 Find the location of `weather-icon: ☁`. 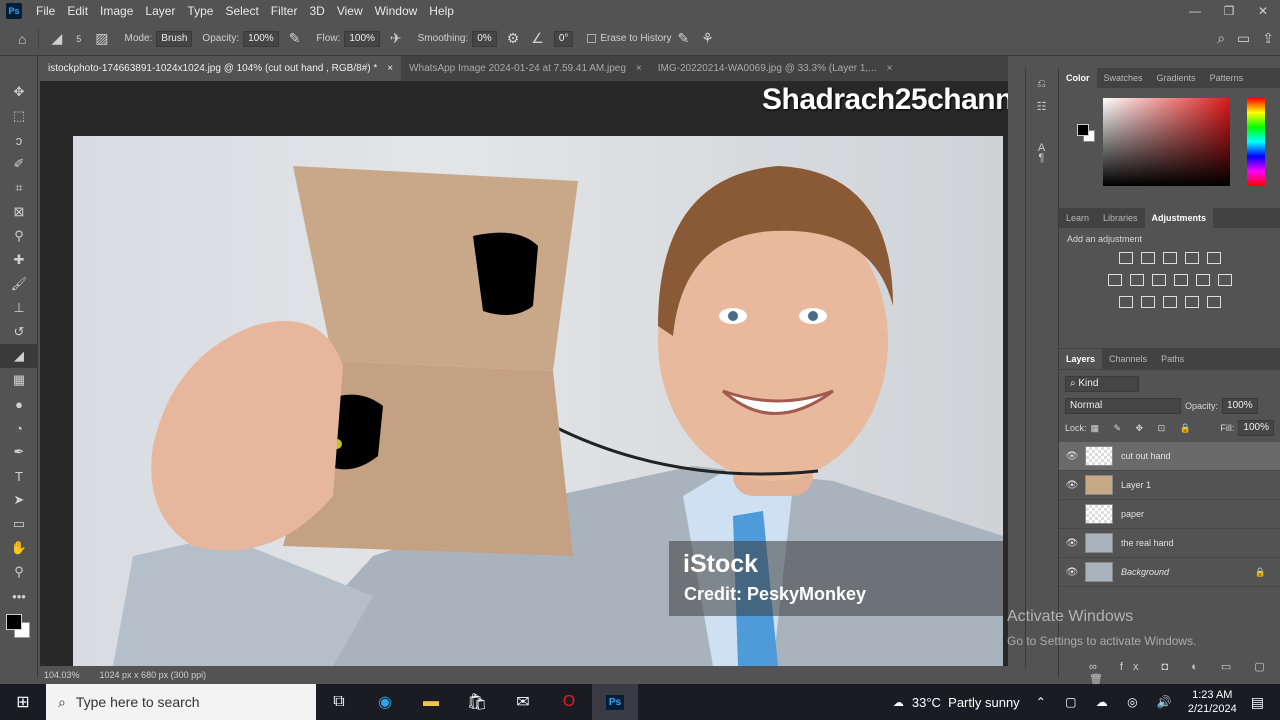

weather-icon: ☁ is located at coordinates (898, 702).